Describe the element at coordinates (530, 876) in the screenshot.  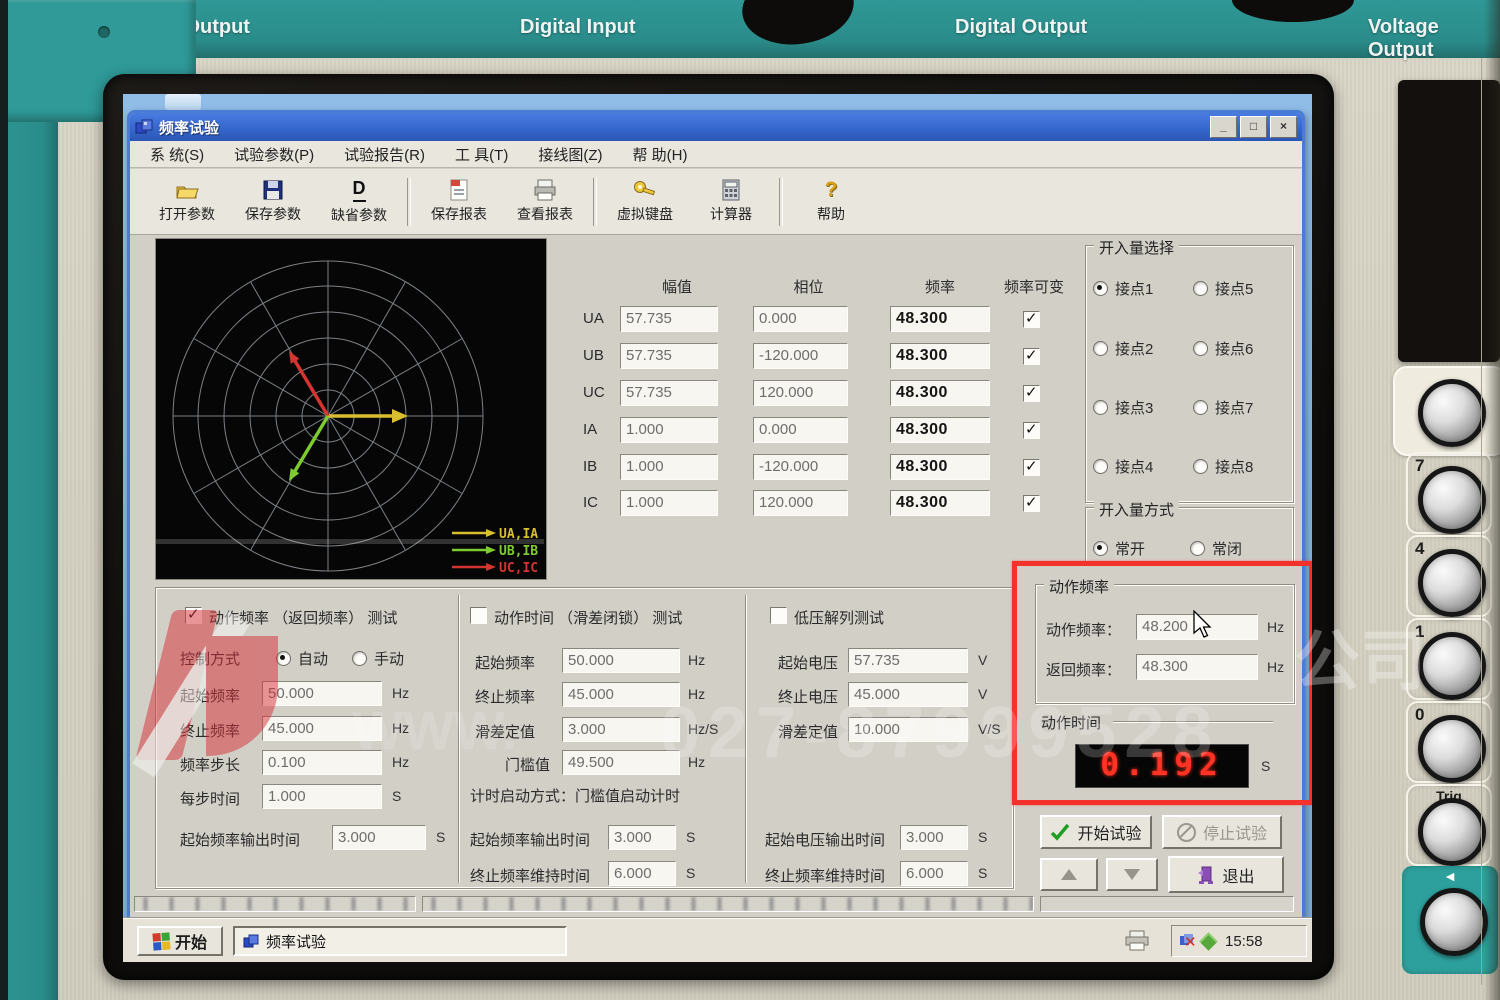
I see `tt-hold-time-label: 终止频率维持时间` at that location.